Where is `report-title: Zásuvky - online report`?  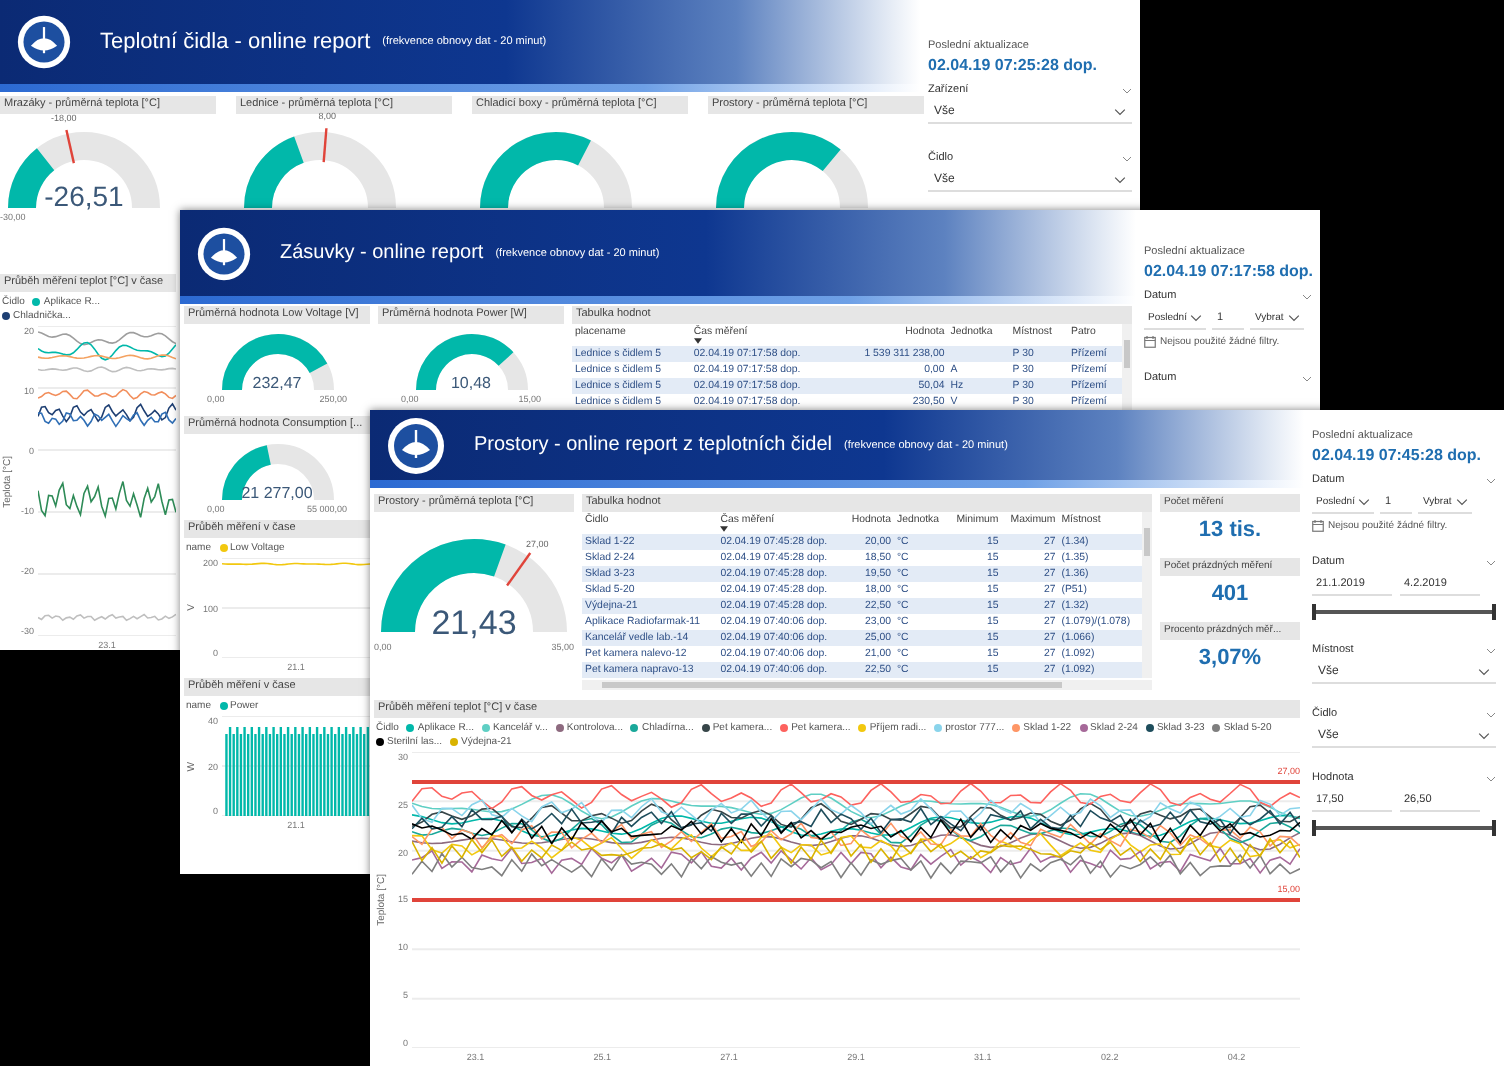 report-title: Zásuvky - online report is located at coordinates (382, 253).